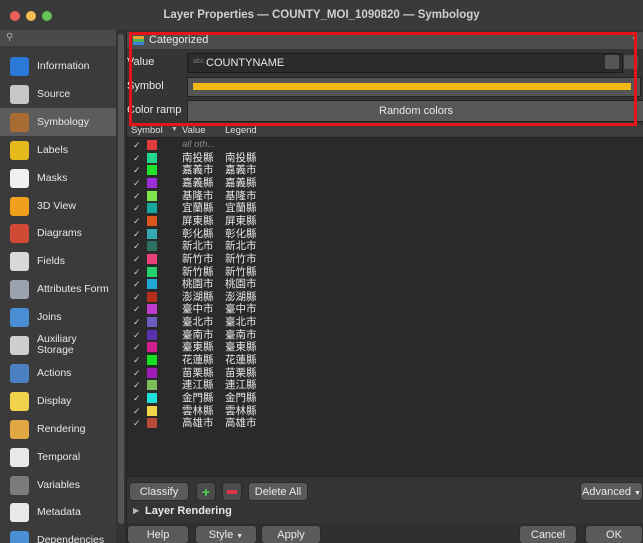 This screenshot has width=643, height=543. What do you see at coordinates (385, 385) in the screenshot?
I see `table-row: ✓ 連江縣 連江縣` at bounding box center [385, 385].